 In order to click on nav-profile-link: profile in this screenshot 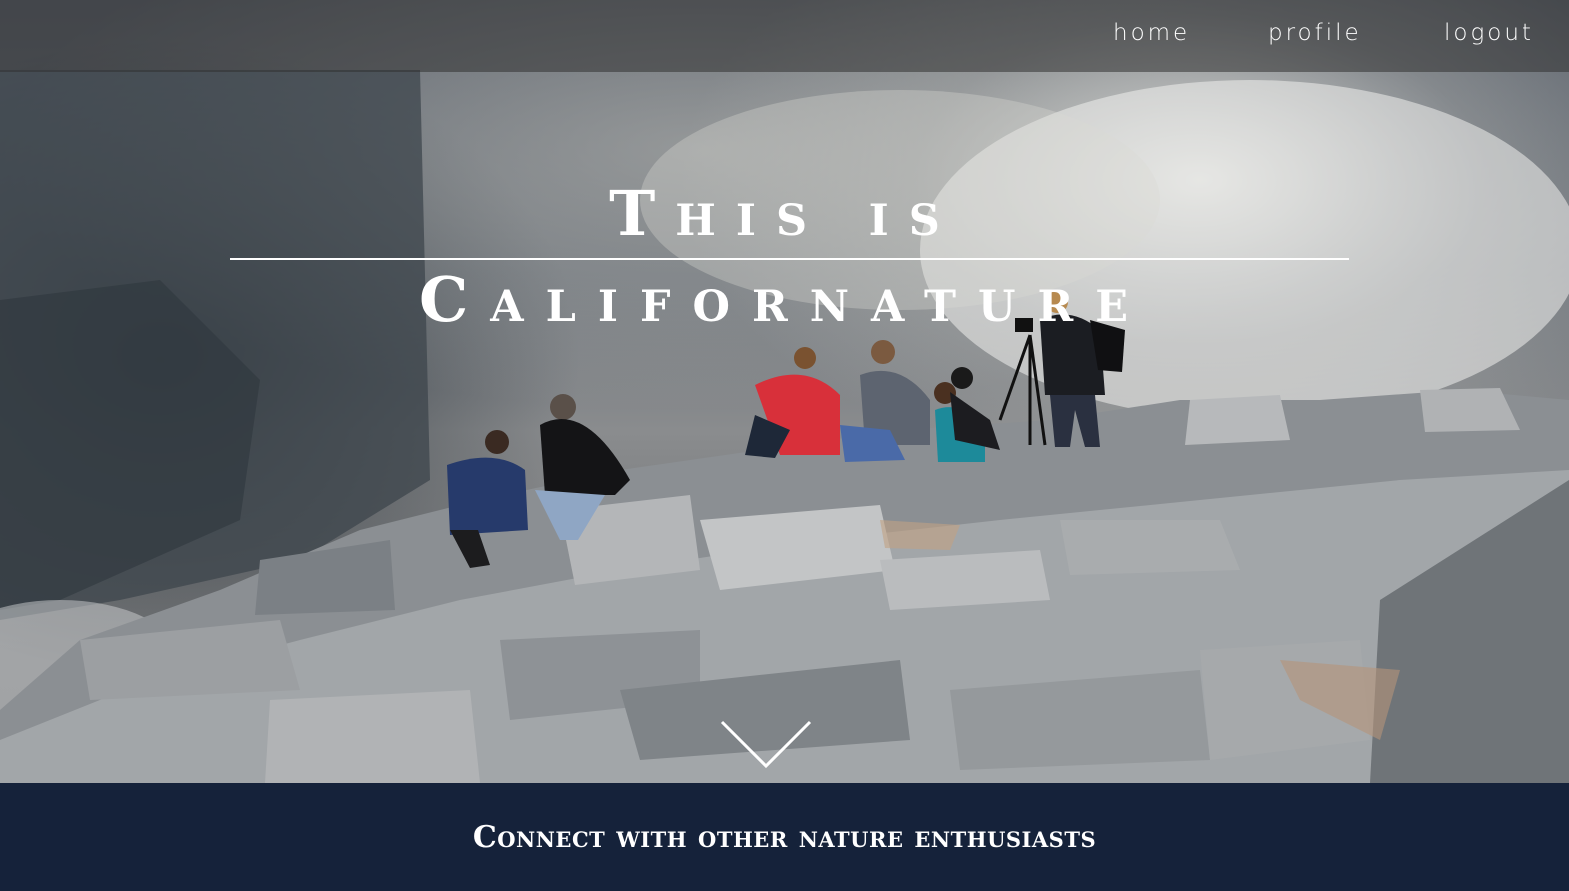, I will do `click(1315, 33)`.